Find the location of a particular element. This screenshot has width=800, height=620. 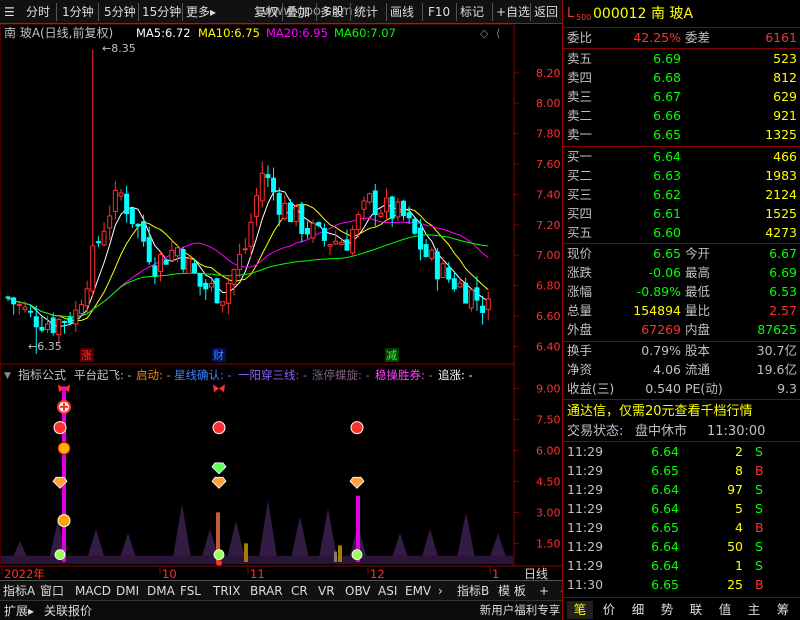

diamond-icon: ◇ is located at coordinates (484, 33).